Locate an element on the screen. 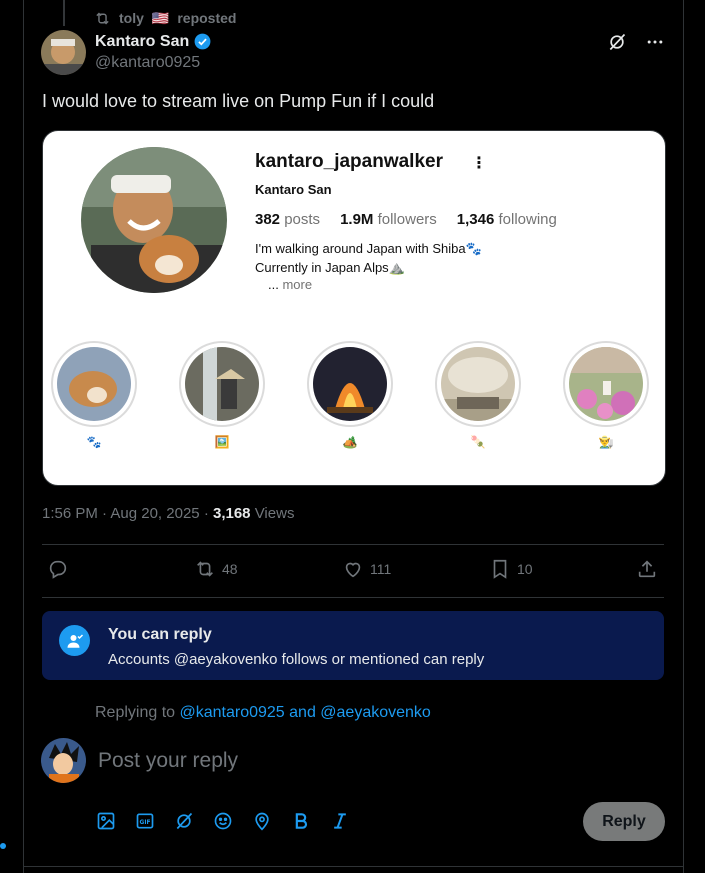 The height and width of the screenshot is (873, 705). replying-users-link: @kantaro0925 and @aeyakovenko is located at coordinates (305, 712).